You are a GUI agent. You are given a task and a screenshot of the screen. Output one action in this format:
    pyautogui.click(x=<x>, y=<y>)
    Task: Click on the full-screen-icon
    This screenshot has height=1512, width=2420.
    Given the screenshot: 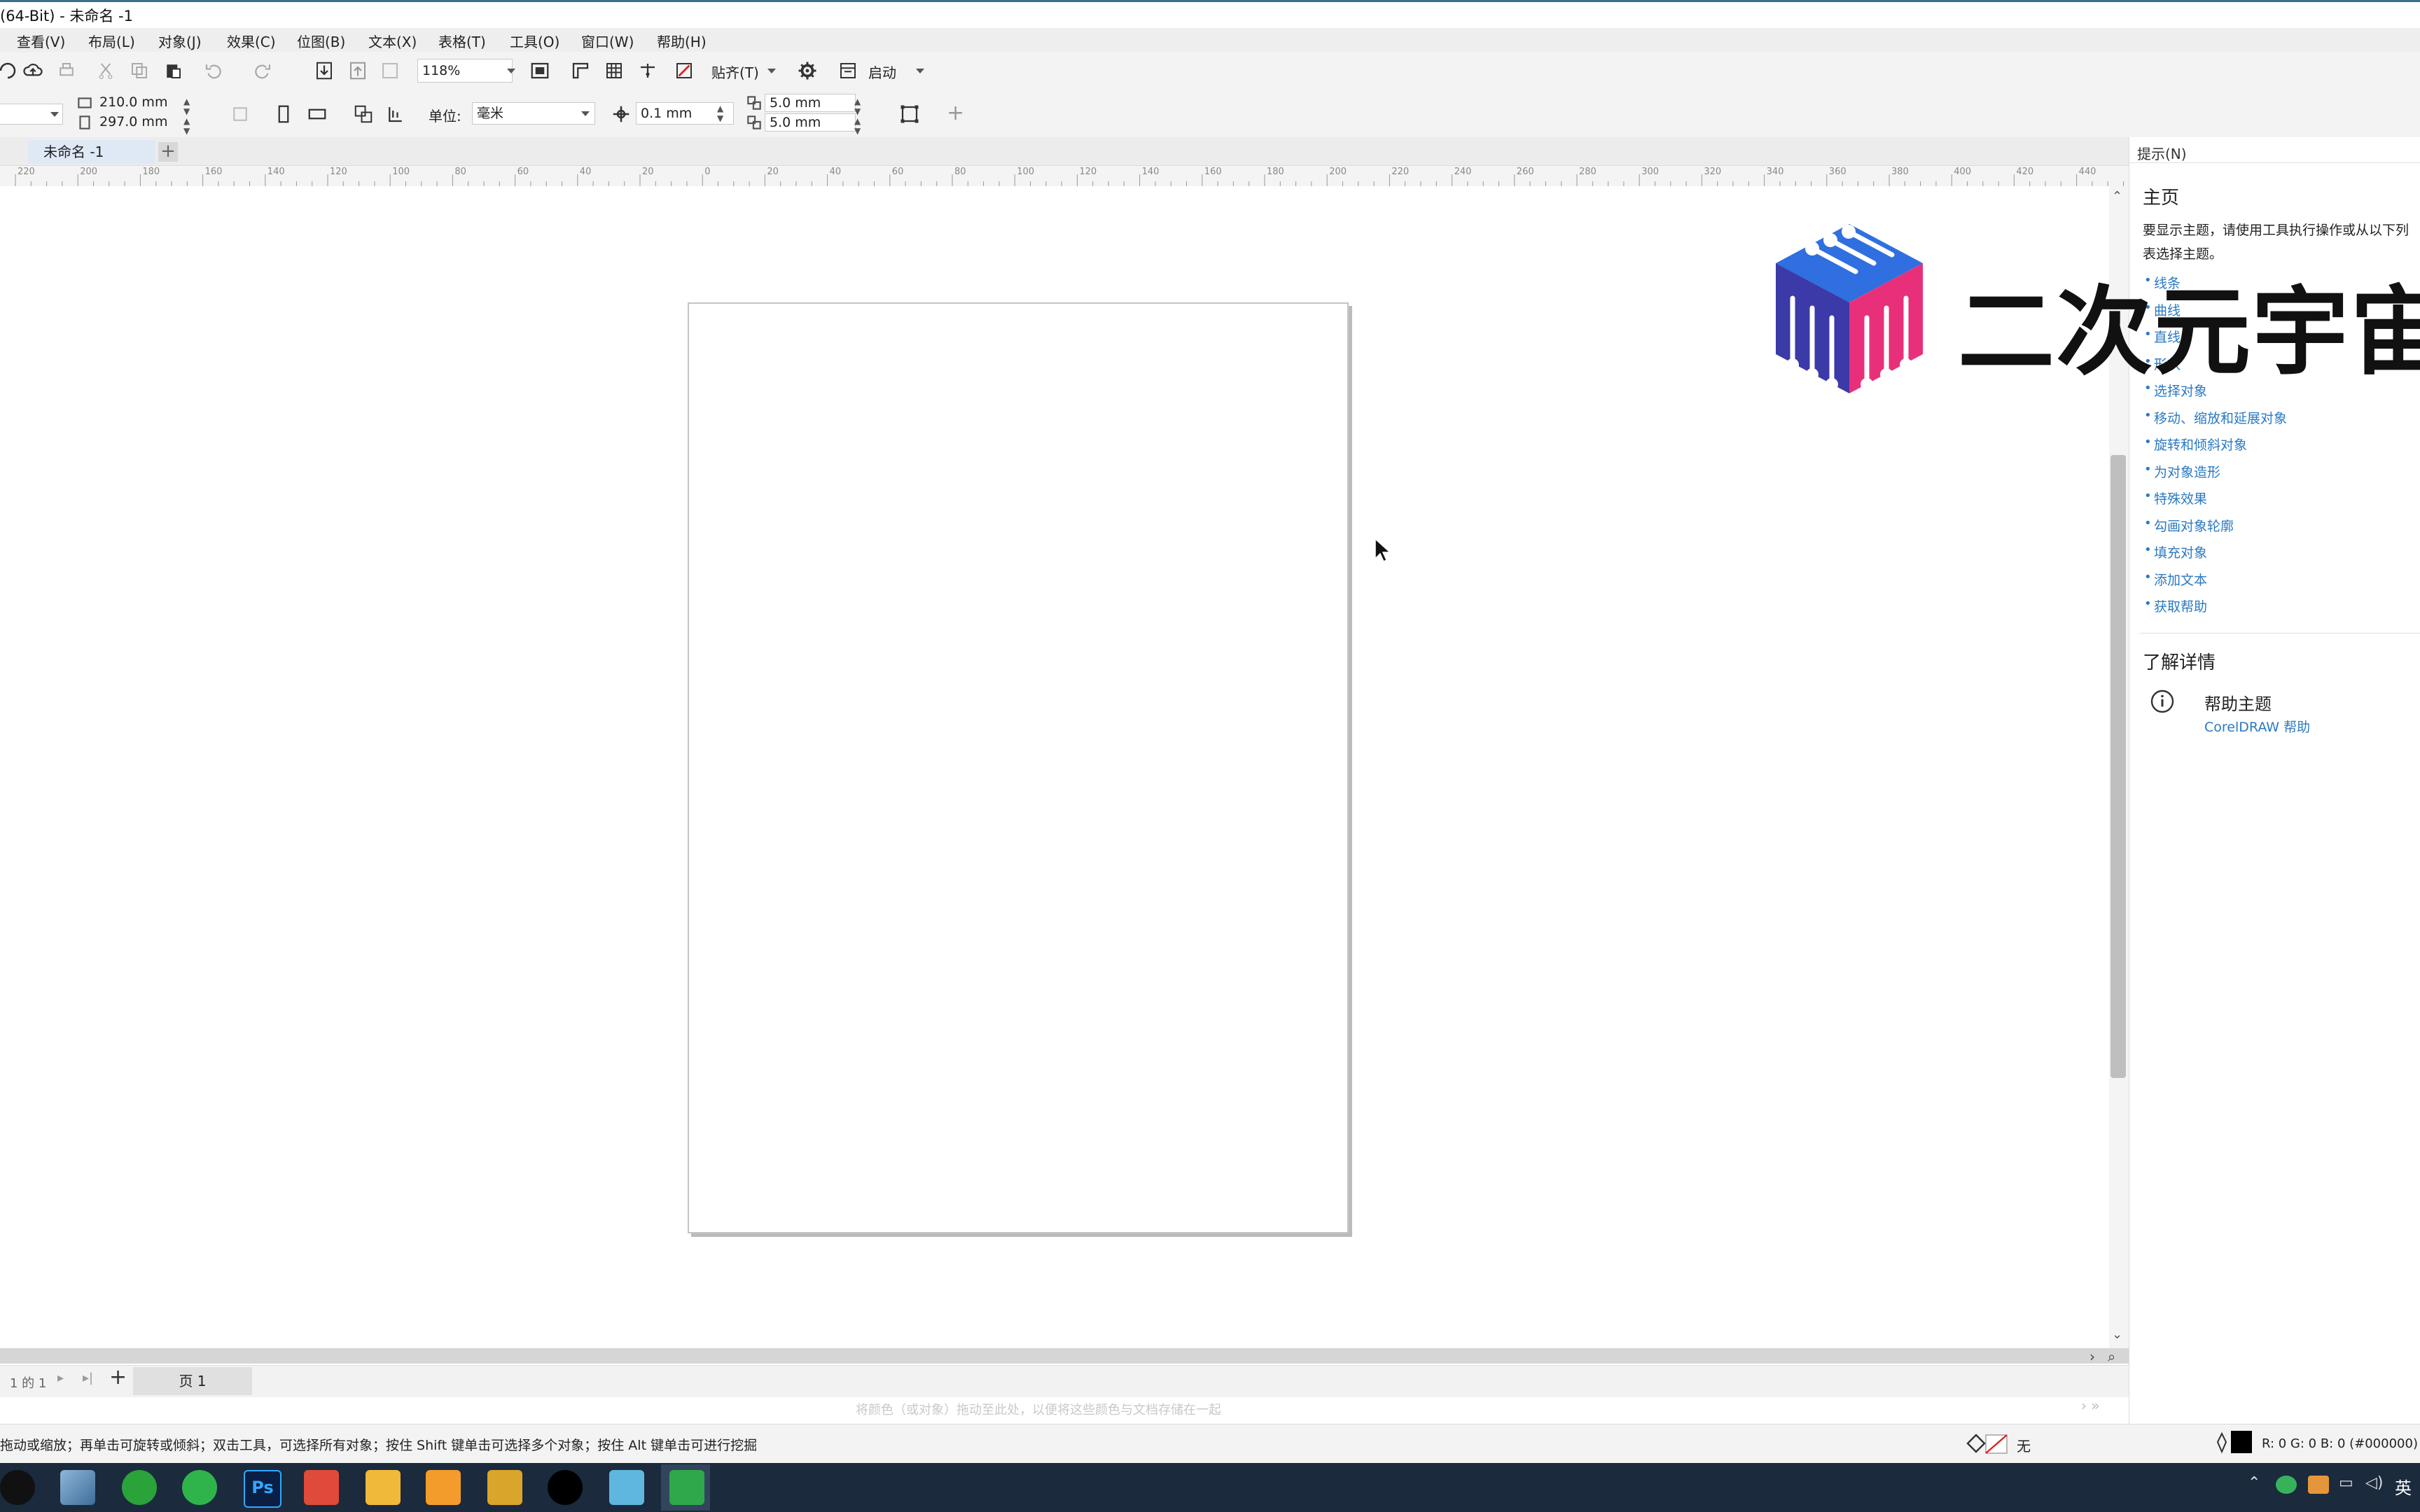 What is the action you would take?
    pyautogui.click(x=540, y=71)
    